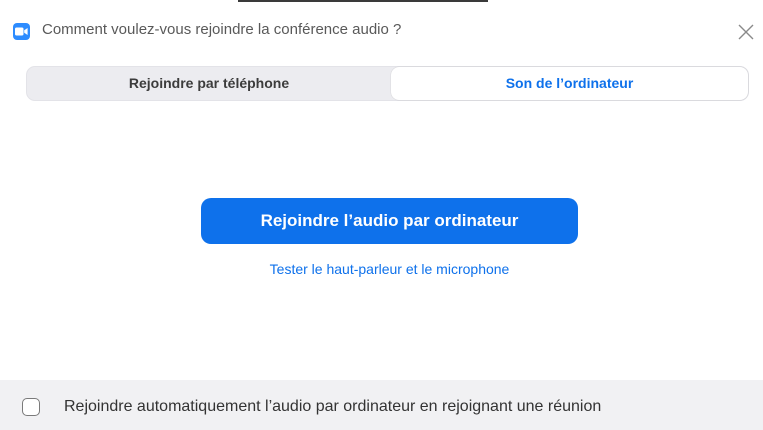 The width and height of the screenshot is (763, 430). I want to click on auto-join-checkbox, so click(31, 407).